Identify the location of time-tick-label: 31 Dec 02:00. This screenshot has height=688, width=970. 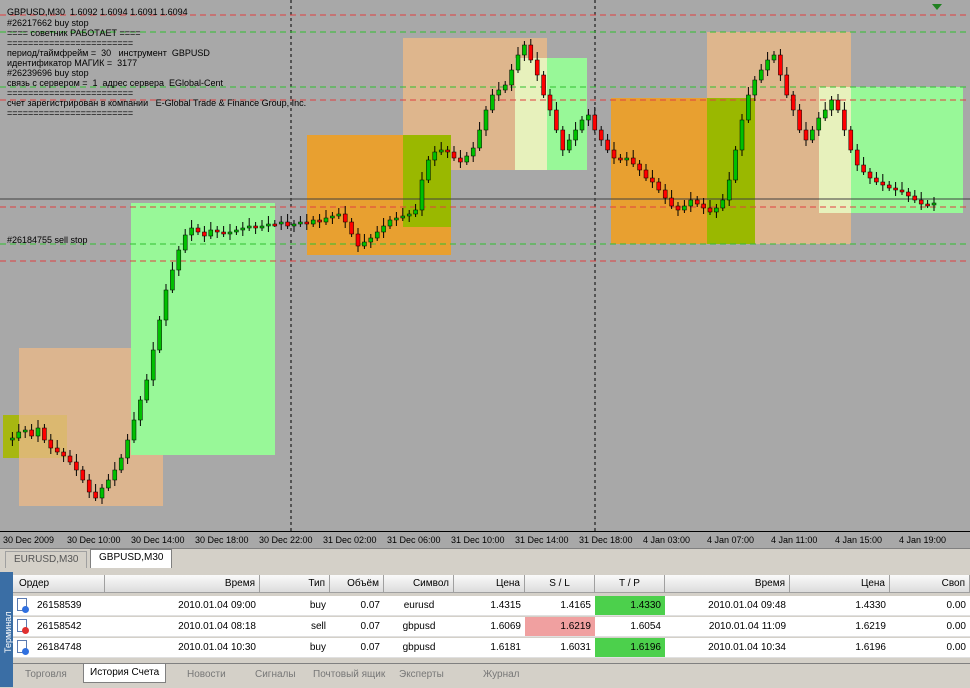
(350, 540).